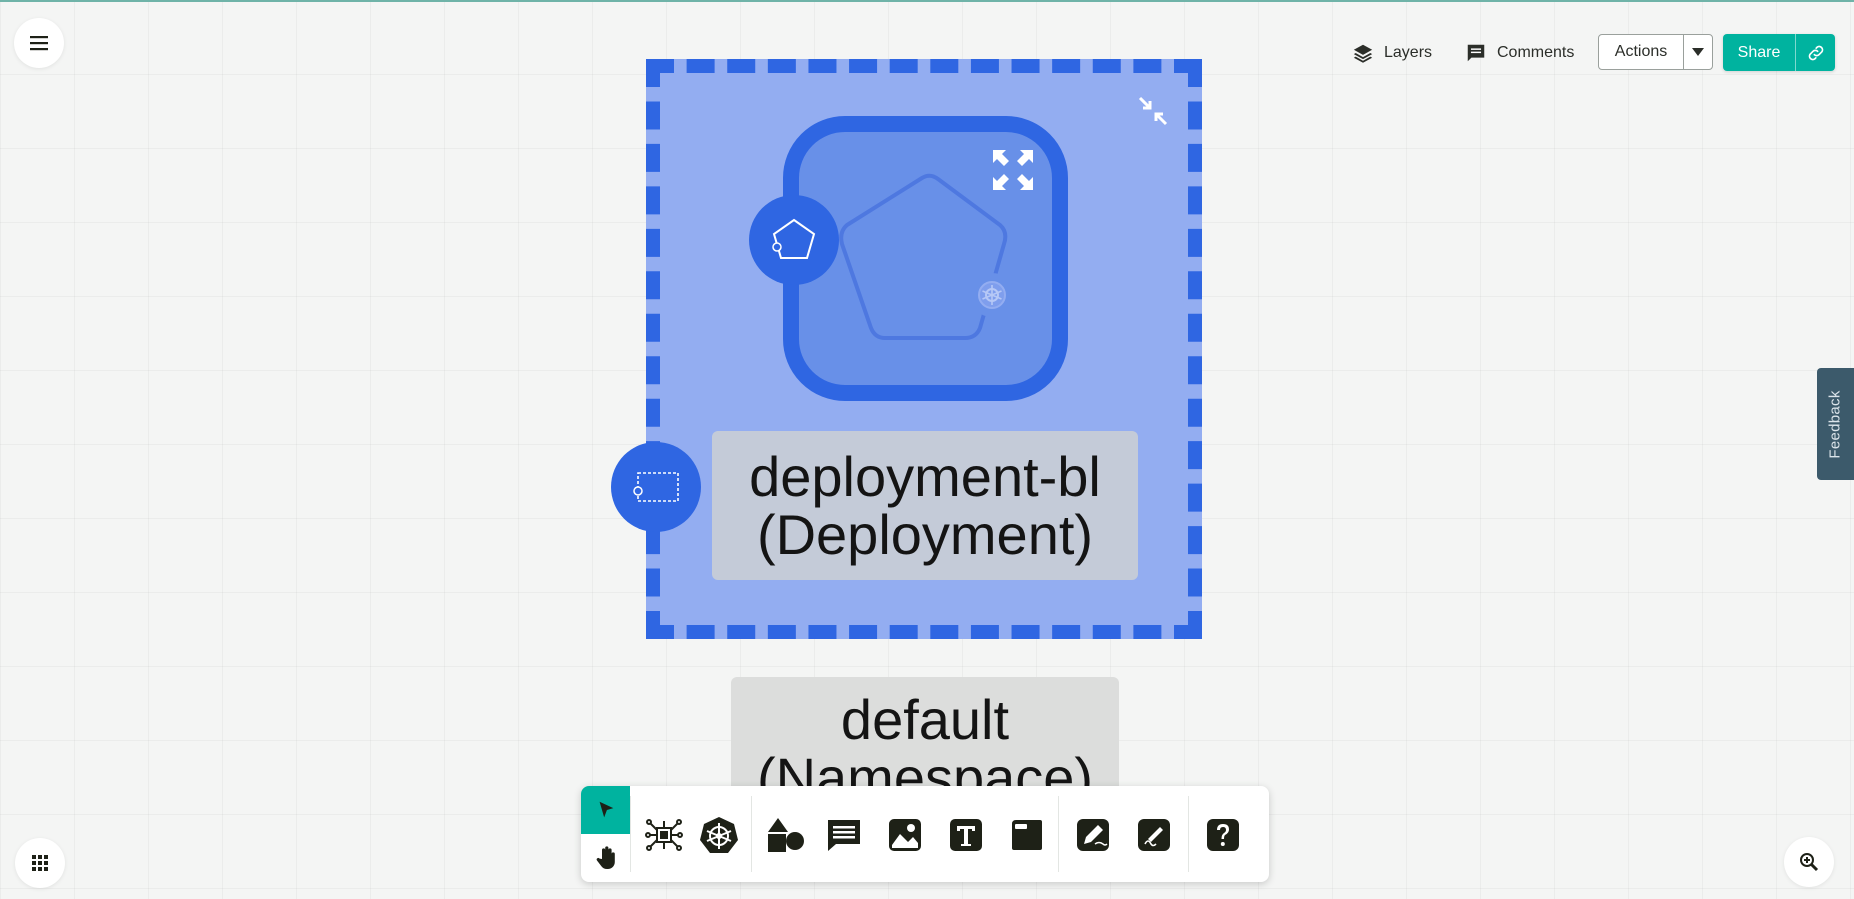  I want to click on pentagon-icon, so click(794, 238).